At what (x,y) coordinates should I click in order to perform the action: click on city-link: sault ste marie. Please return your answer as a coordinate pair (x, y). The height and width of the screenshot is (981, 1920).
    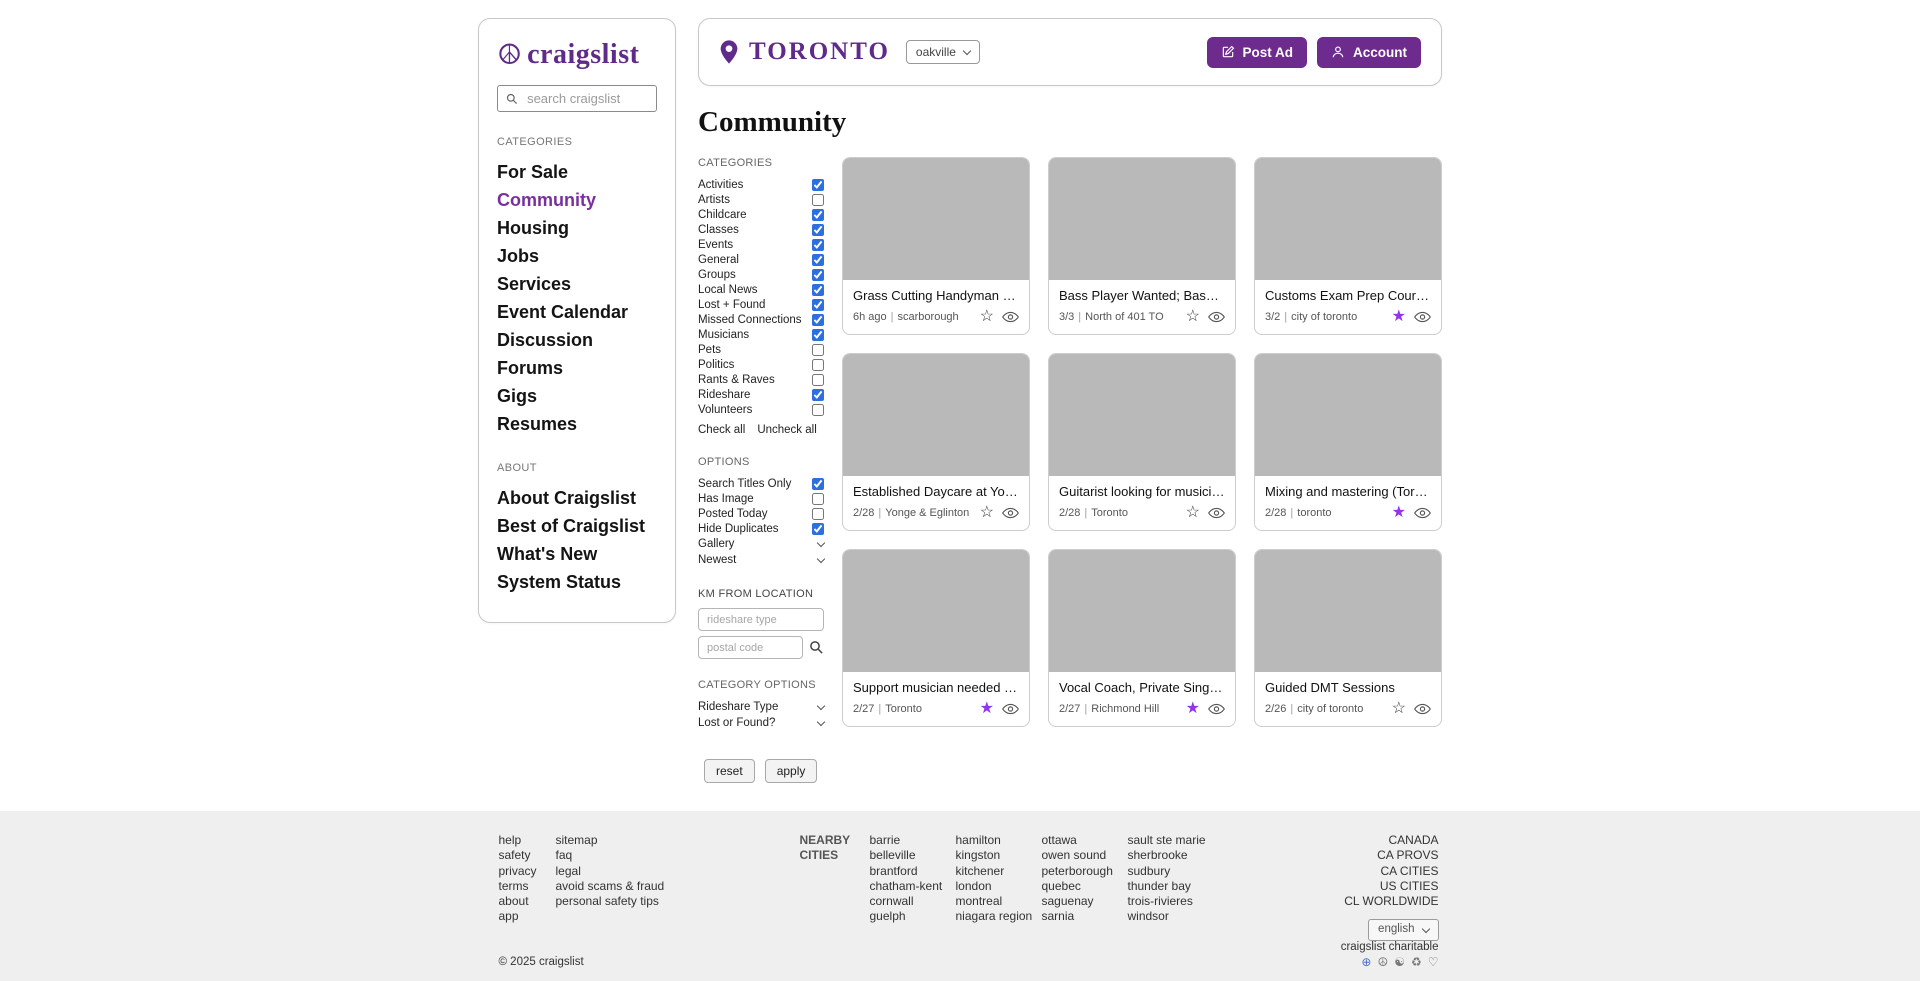
    Looking at the image, I should click on (1171, 840).